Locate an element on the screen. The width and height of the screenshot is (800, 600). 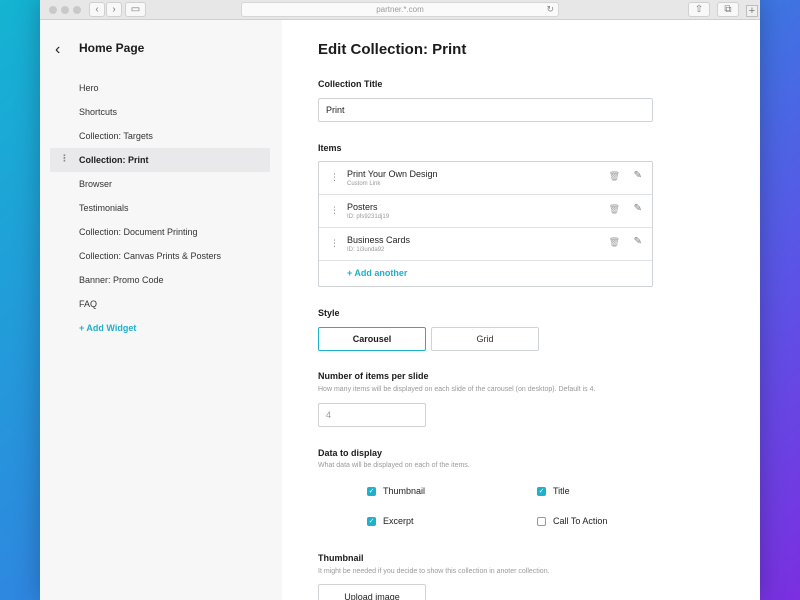
add-widget-button: + Add Widget is located at coordinates (160, 328).